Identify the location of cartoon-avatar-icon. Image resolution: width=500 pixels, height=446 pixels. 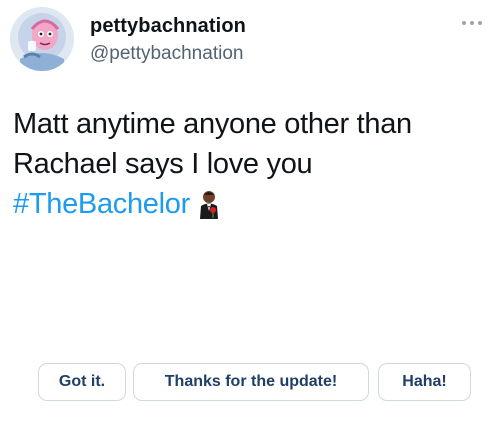
(42, 39).